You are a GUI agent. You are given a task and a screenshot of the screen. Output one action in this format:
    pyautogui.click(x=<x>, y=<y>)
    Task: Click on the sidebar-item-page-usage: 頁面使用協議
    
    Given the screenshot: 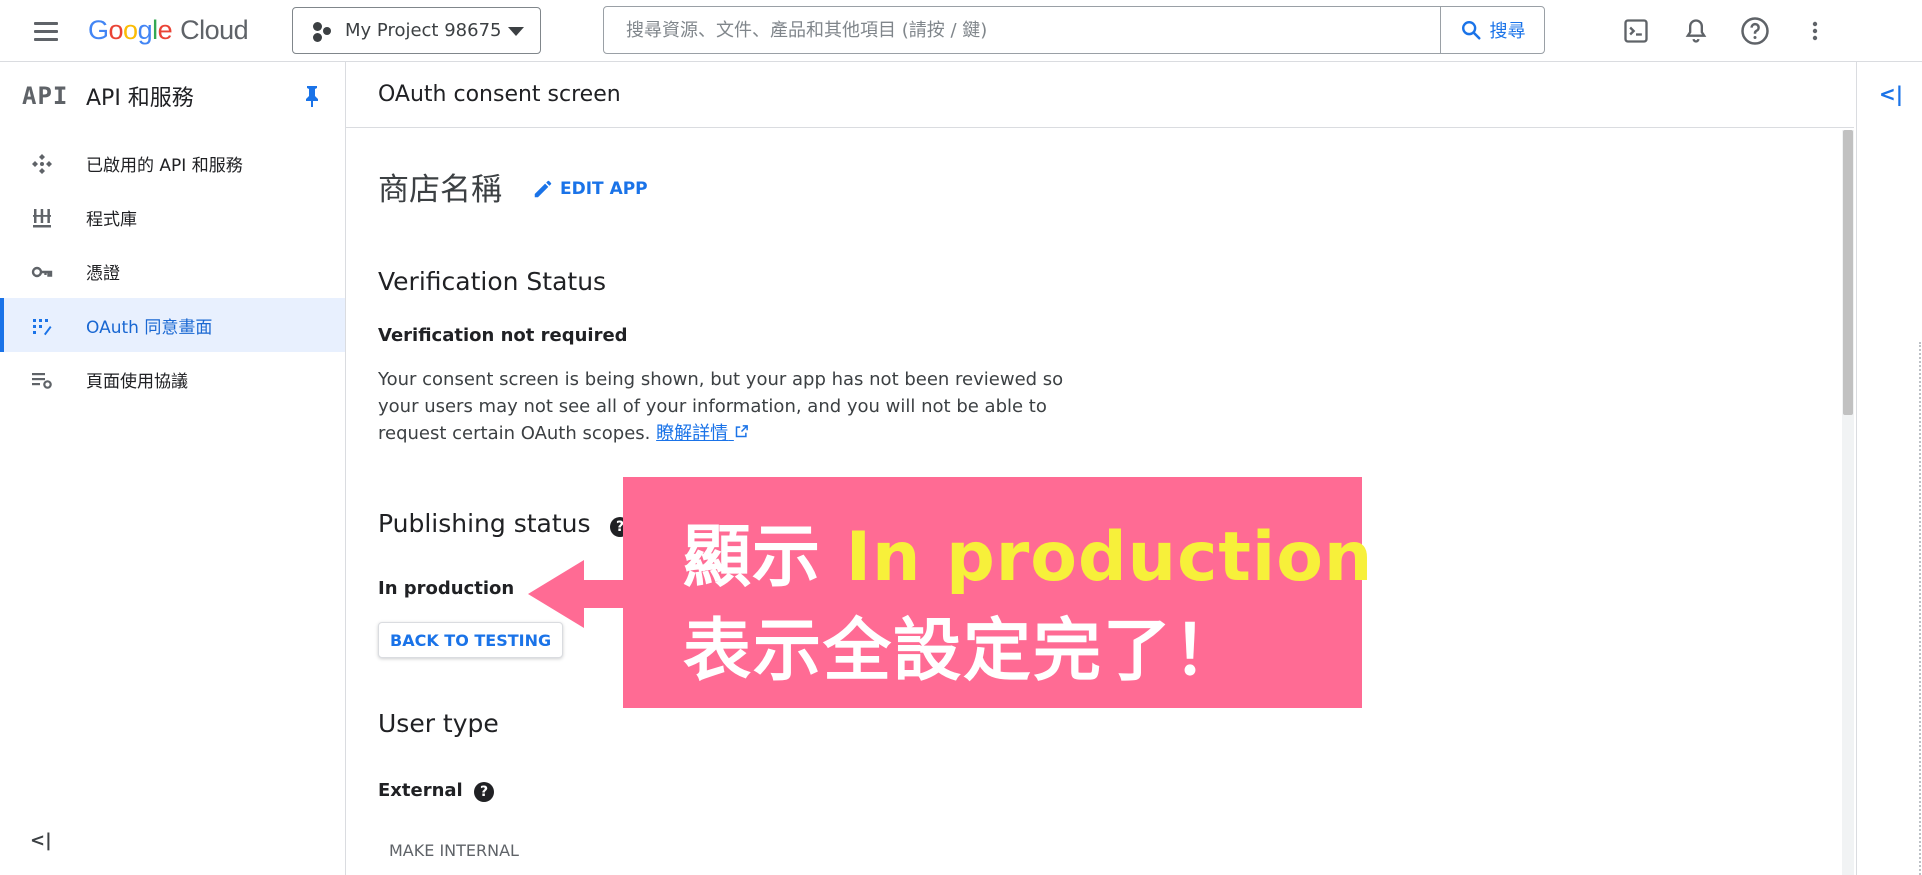 What is the action you would take?
    pyautogui.click(x=172, y=379)
    